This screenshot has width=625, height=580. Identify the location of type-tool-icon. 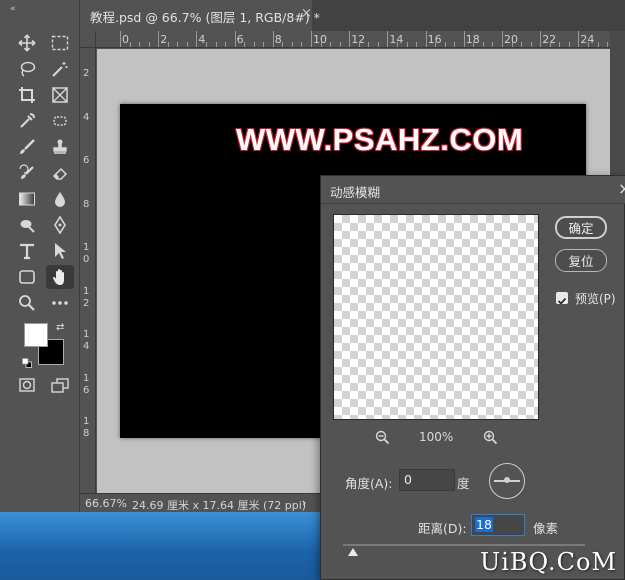
(27, 251).